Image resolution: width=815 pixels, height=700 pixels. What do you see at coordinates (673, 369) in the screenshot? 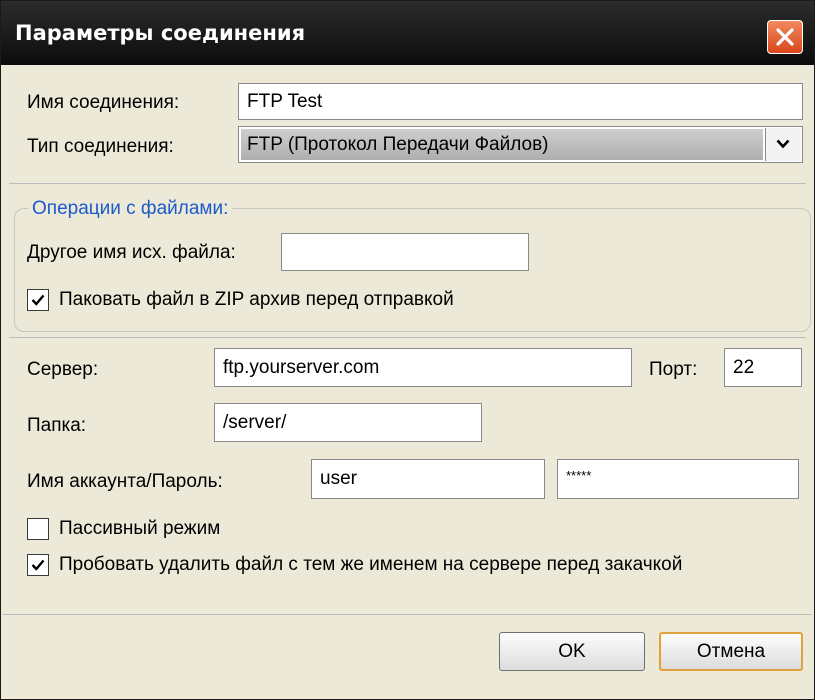
I see `port-label: Порт:` at bounding box center [673, 369].